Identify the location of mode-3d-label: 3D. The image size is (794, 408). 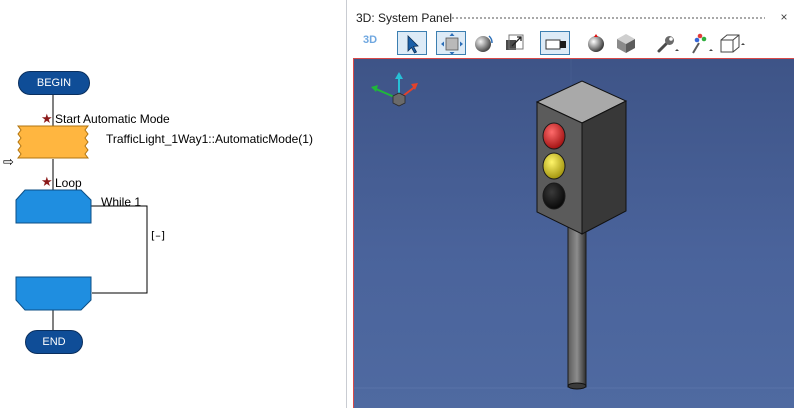
(370, 40).